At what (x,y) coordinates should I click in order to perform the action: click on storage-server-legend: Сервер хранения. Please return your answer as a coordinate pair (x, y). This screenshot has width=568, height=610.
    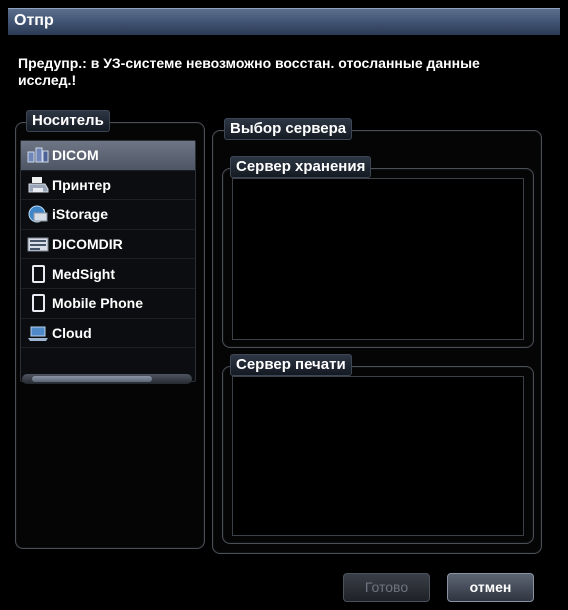
    Looking at the image, I should click on (301, 167).